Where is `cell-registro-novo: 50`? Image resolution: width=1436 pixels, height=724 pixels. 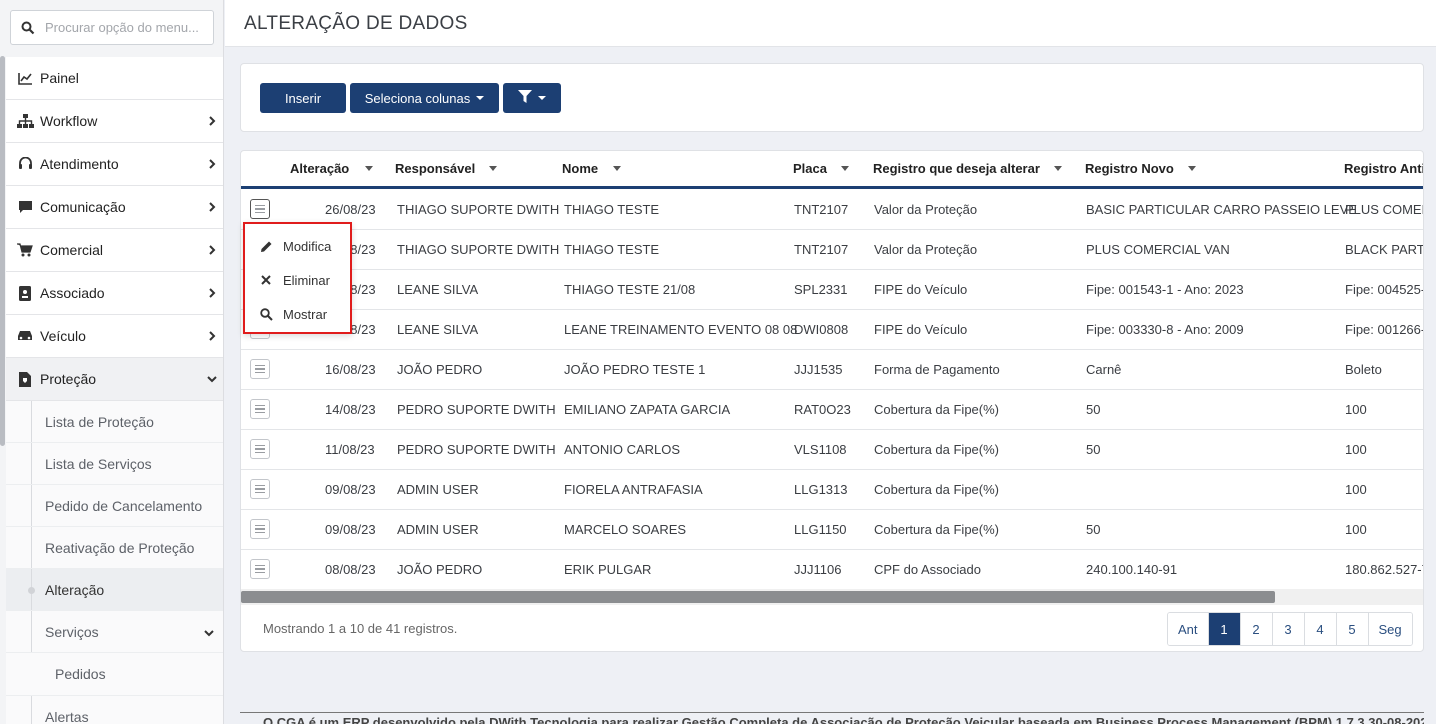 cell-registro-novo: 50 is located at coordinates (1093, 409).